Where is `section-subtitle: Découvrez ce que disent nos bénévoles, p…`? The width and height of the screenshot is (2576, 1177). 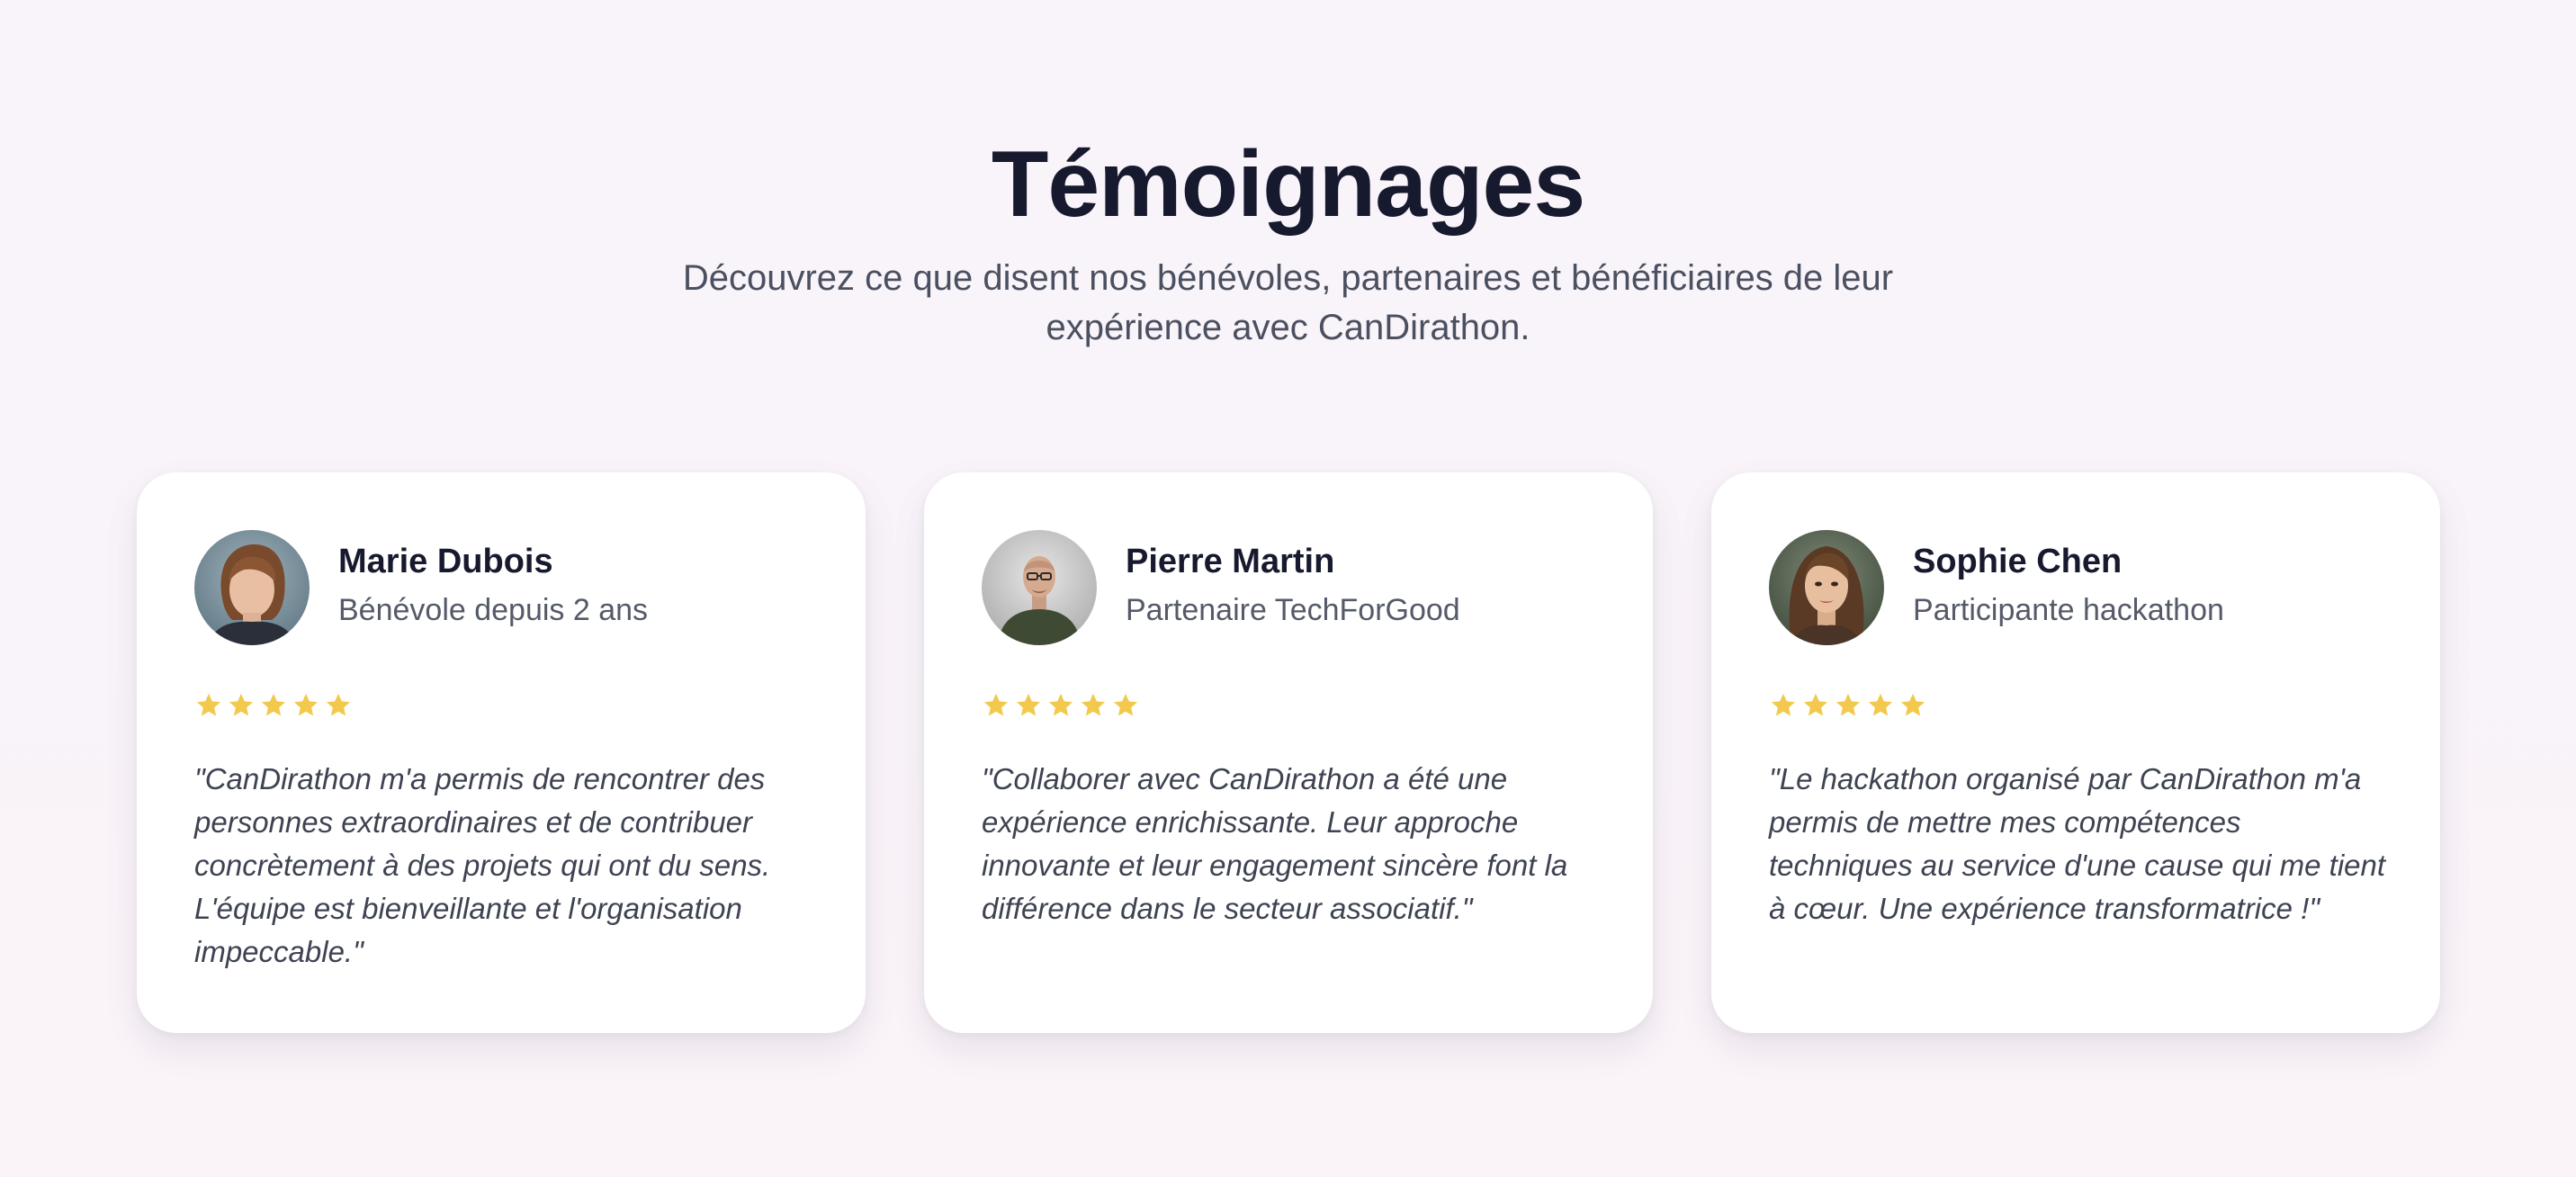 section-subtitle: Découvrez ce que disent nos bénévoles, p… is located at coordinates (1288, 302).